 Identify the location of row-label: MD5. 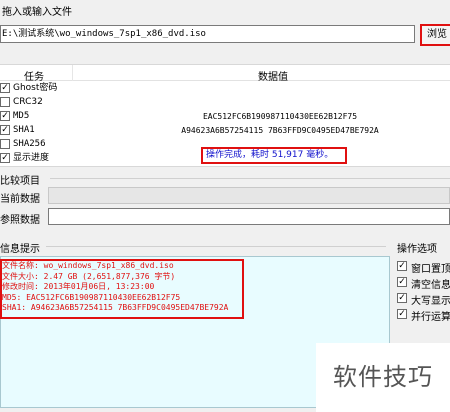
(21, 116).